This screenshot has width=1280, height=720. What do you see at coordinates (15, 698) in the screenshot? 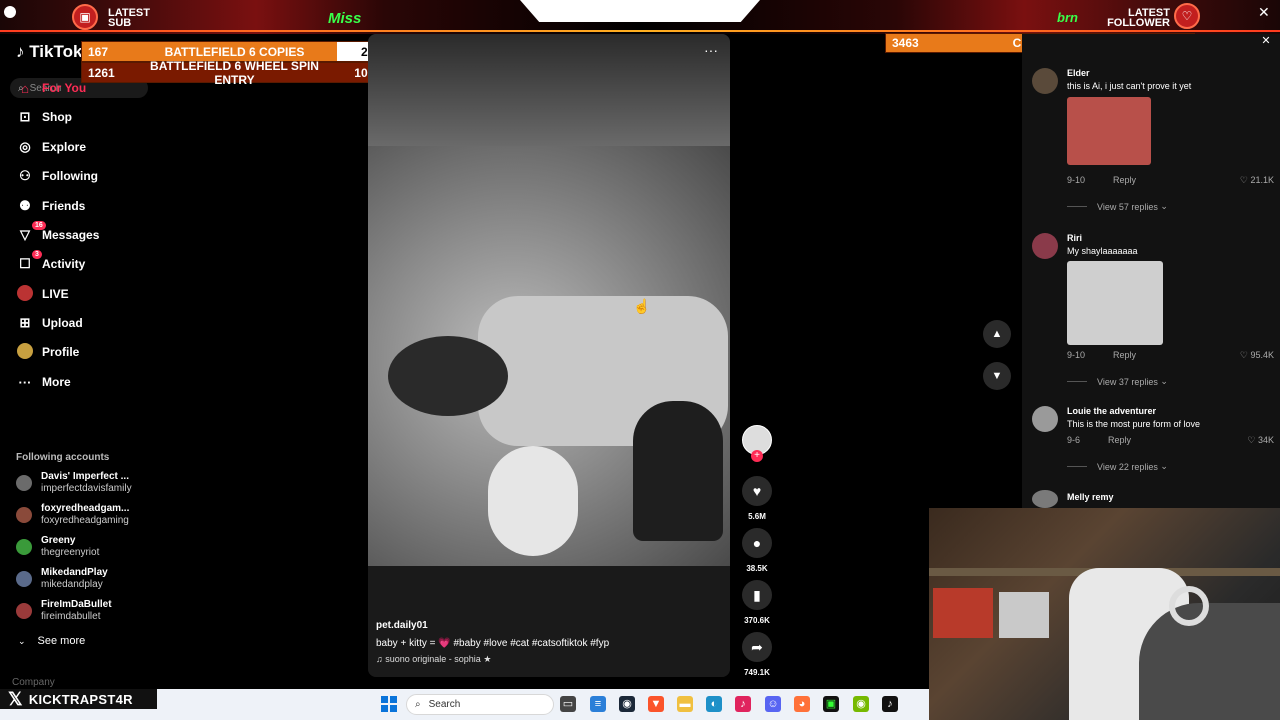
I see `x-logo-icon: 𝕏` at bounding box center [15, 698].